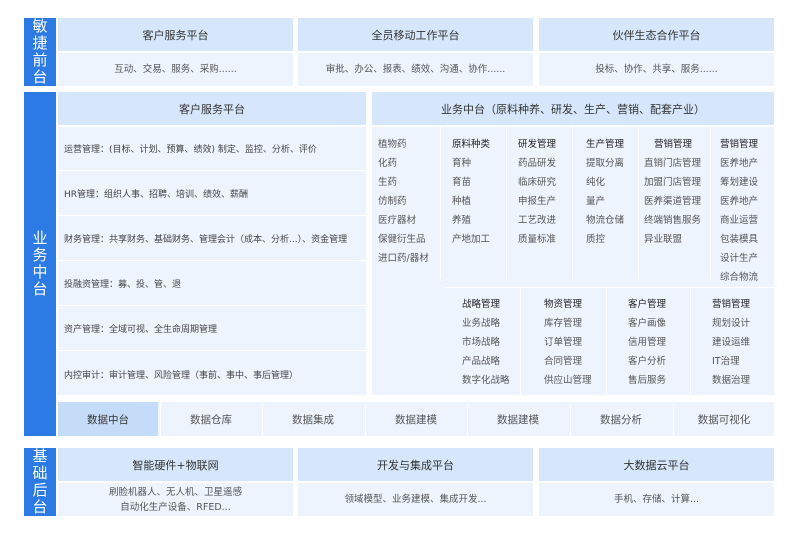 The height and width of the screenshot is (537, 800). I want to click on business-right-title: 业务中台（原料种养、研发、生产、营销、配套产业）, so click(573, 108).